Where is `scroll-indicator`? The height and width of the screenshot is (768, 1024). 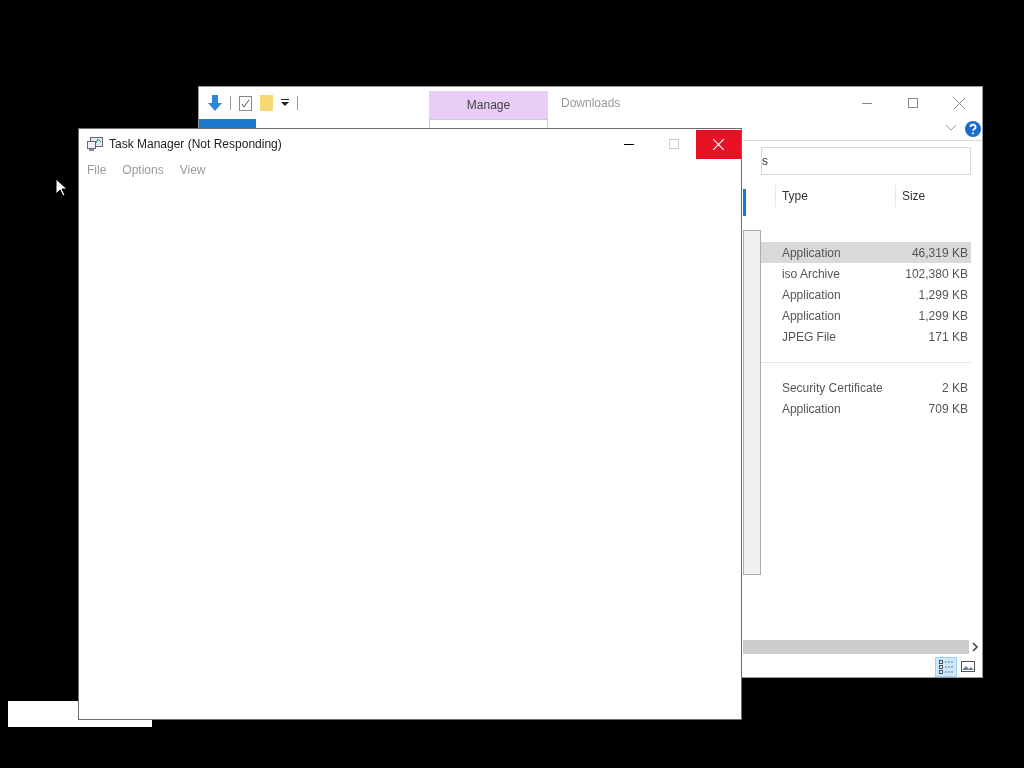 scroll-indicator is located at coordinates (744, 202).